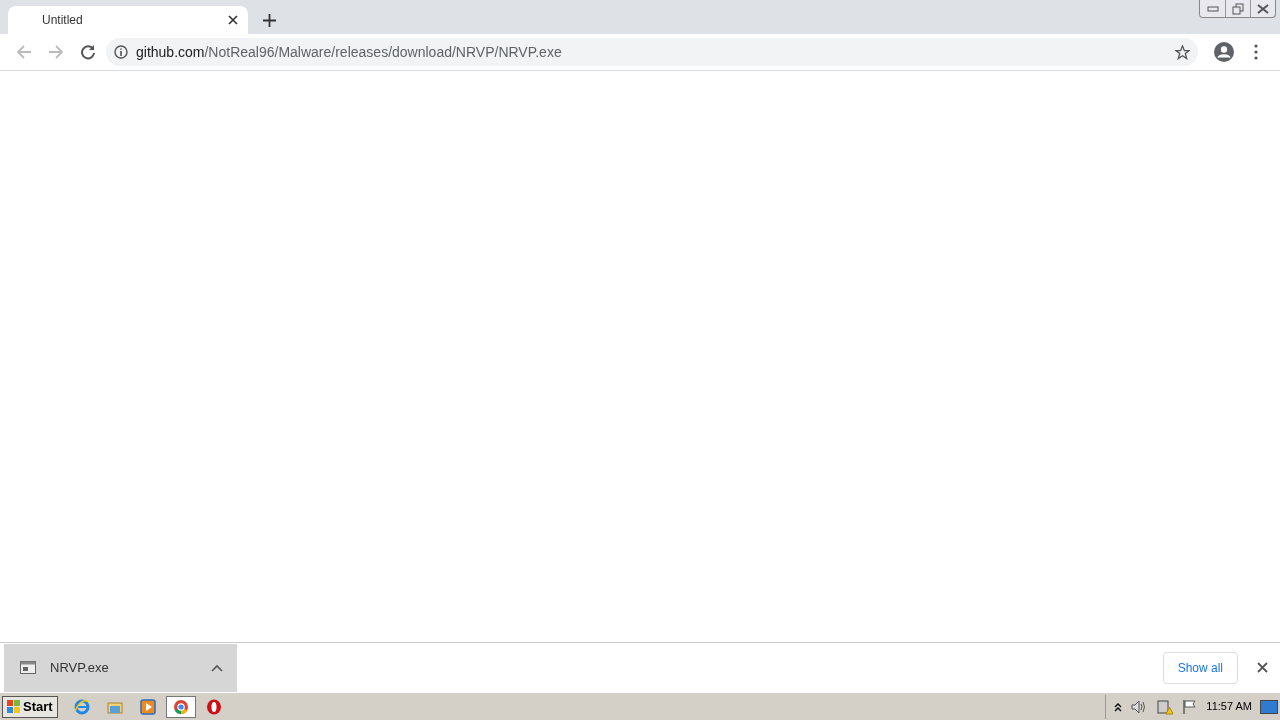  Describe the element at coordinates (1200, 667) in the screenshot. I see `show-all-button: Show all` at that location.